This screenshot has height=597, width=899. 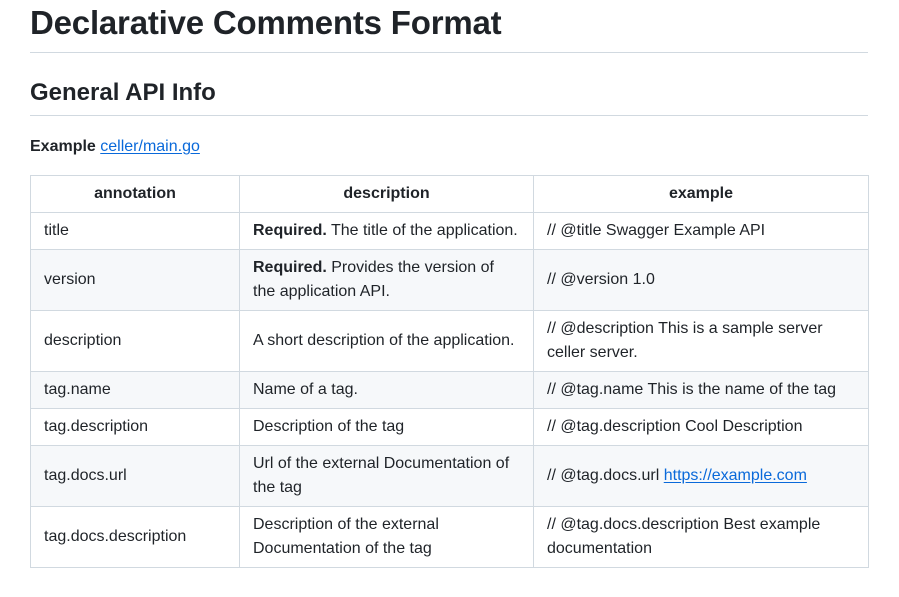 I want to click on table-header-row: annotation description example, so click(x=449, y=194).